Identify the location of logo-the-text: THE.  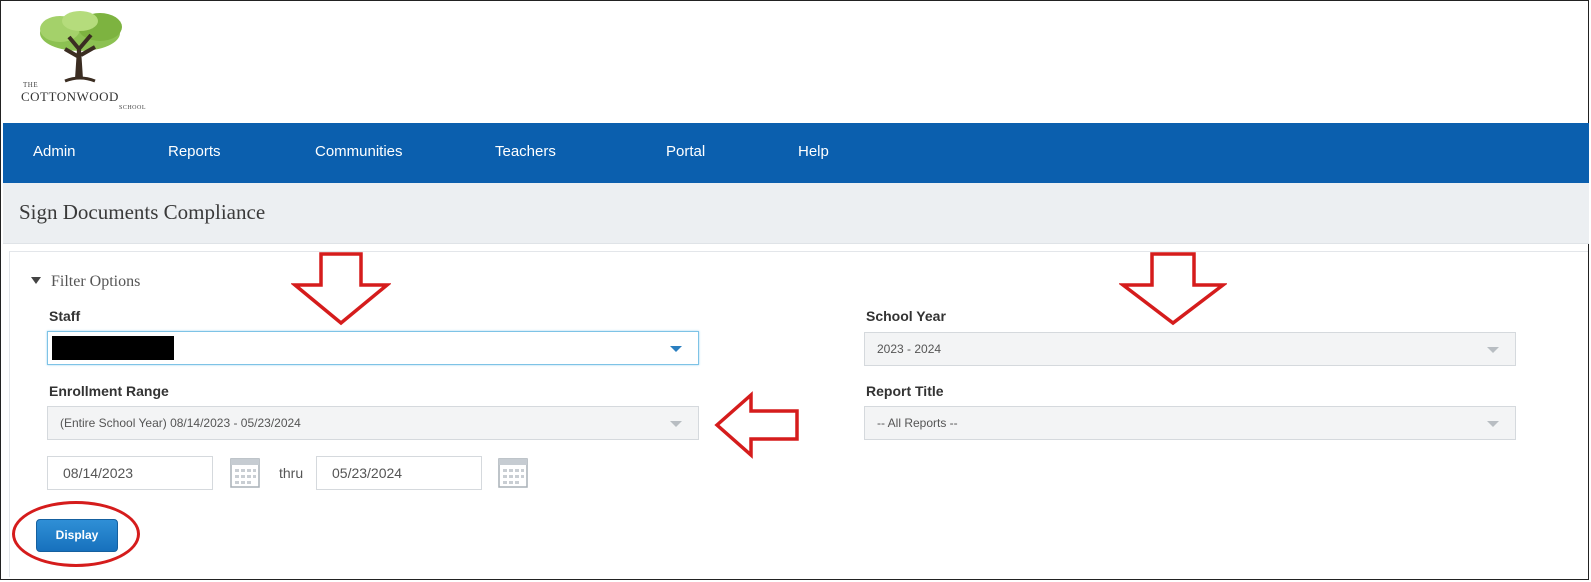
(31, 85).